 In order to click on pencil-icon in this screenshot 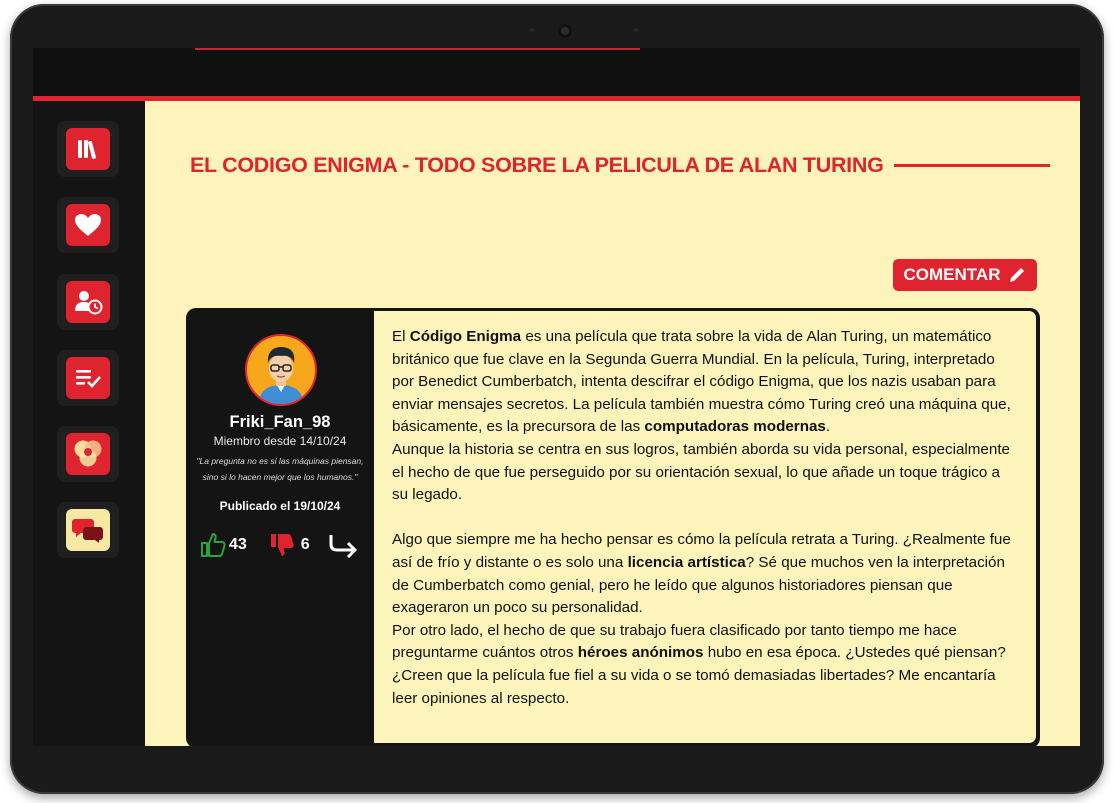, I will do `click(1017, 275)`.